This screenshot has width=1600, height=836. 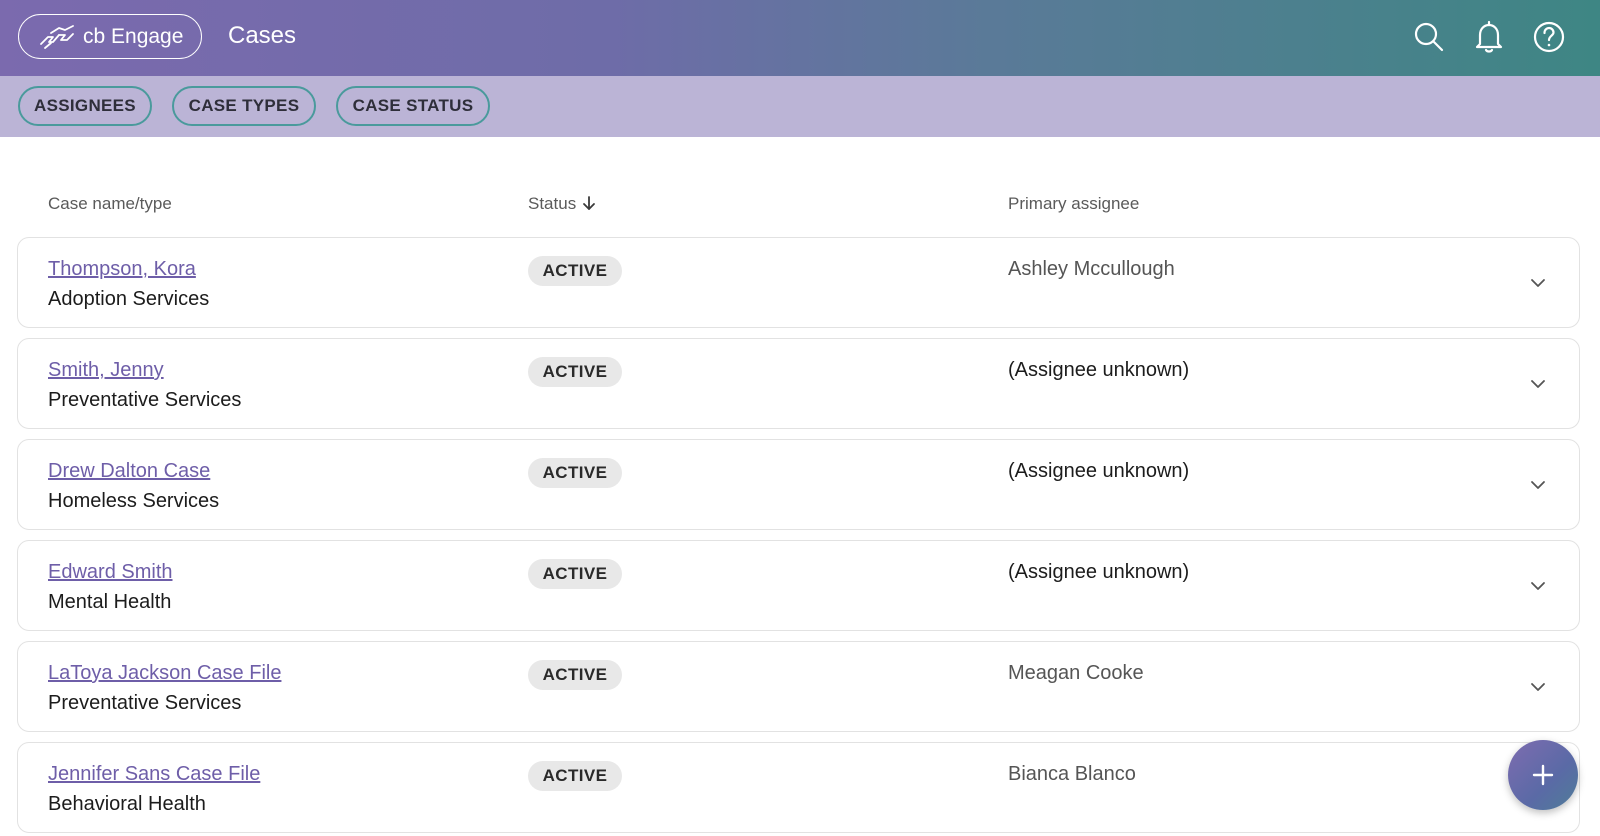 What do you see at coordinates (262, 35) in the screenshot?
I see `page-title: Cases` at bounding box center [262, 35].